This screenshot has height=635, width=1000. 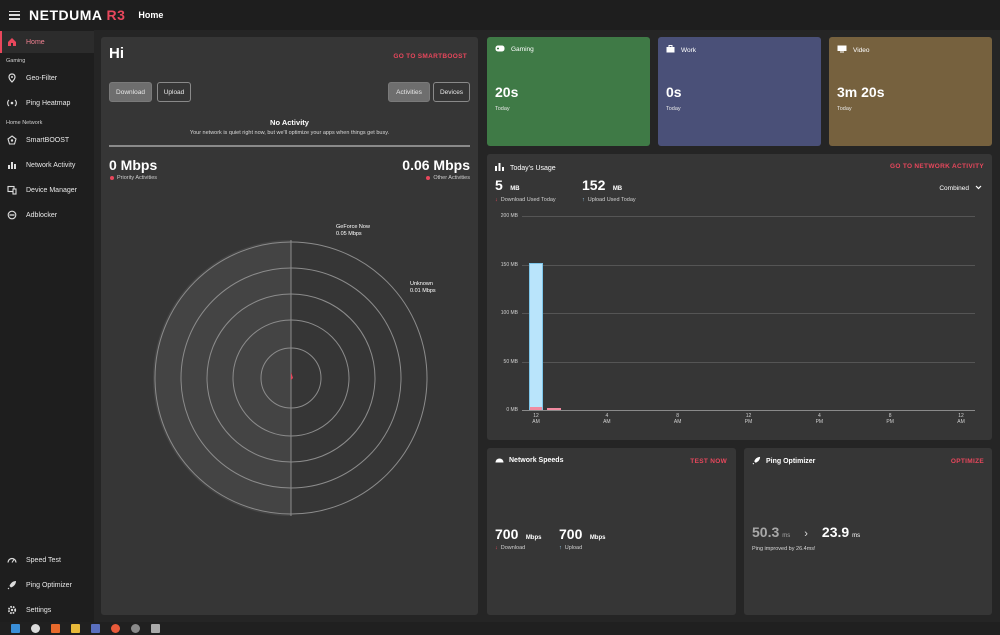 What do you see at coordinates (571, 548) in the screenshot?
I see `upload-speed-label: ↑ Upload` at bounding box center [571, 548].